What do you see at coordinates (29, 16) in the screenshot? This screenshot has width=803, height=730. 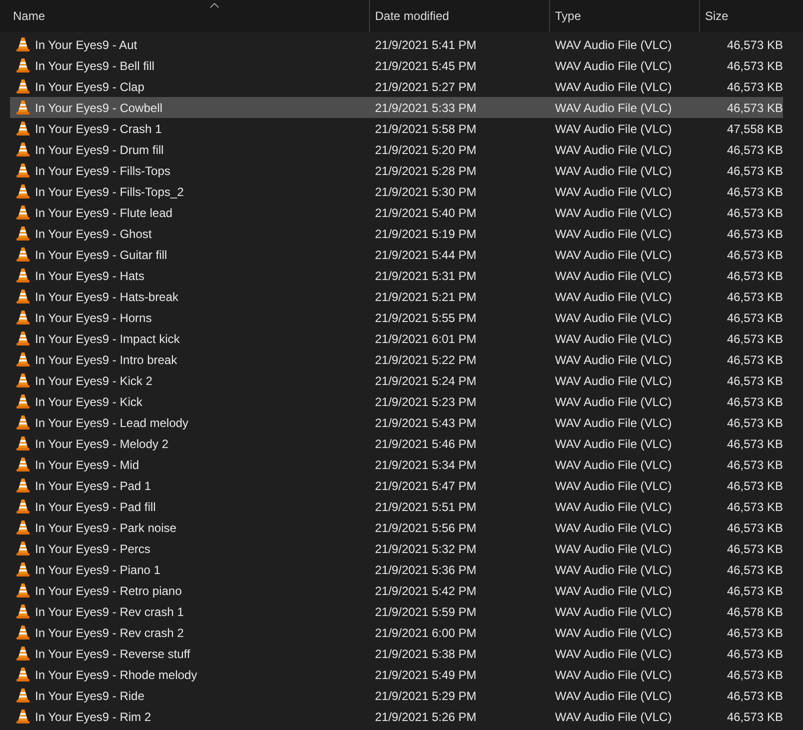 I see `column-header: Name` at bounding box center [29, 16].